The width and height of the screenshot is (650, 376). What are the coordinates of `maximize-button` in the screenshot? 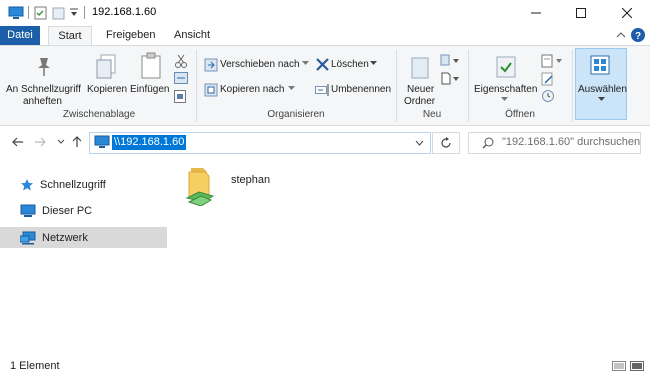 It's located at (581, 13).